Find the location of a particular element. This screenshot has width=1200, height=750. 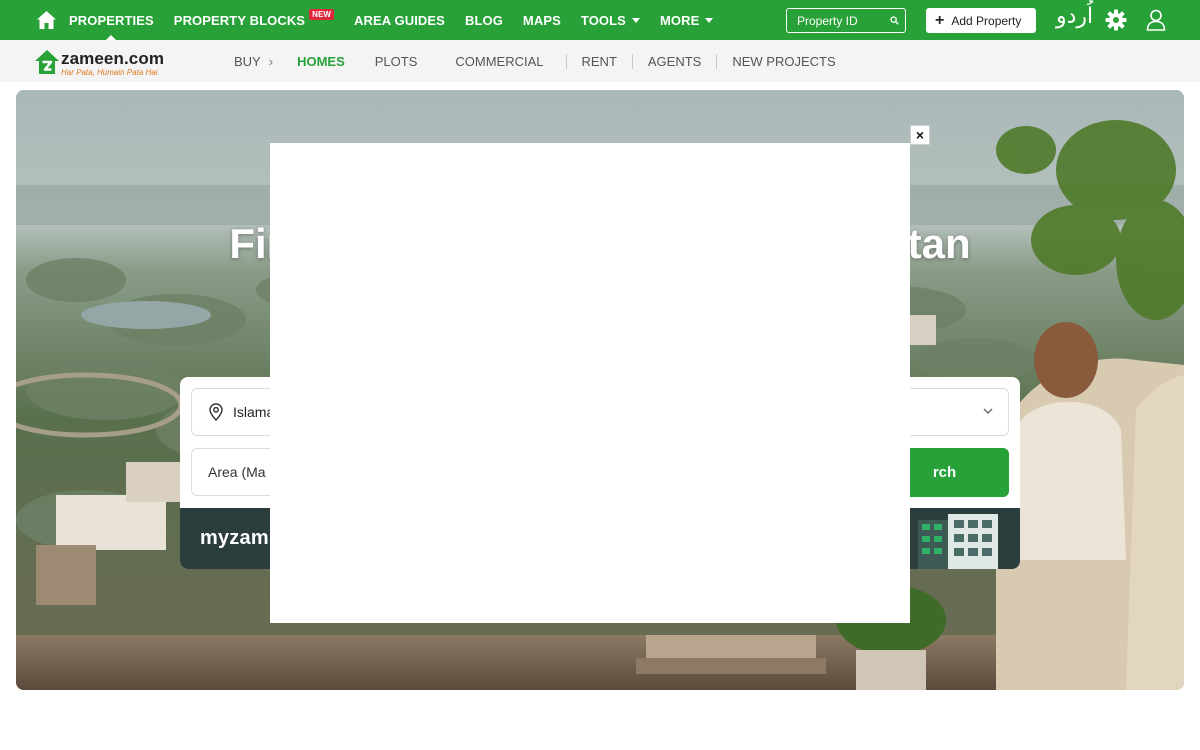

nav-more: MORE is located at coordinates (686, 20).